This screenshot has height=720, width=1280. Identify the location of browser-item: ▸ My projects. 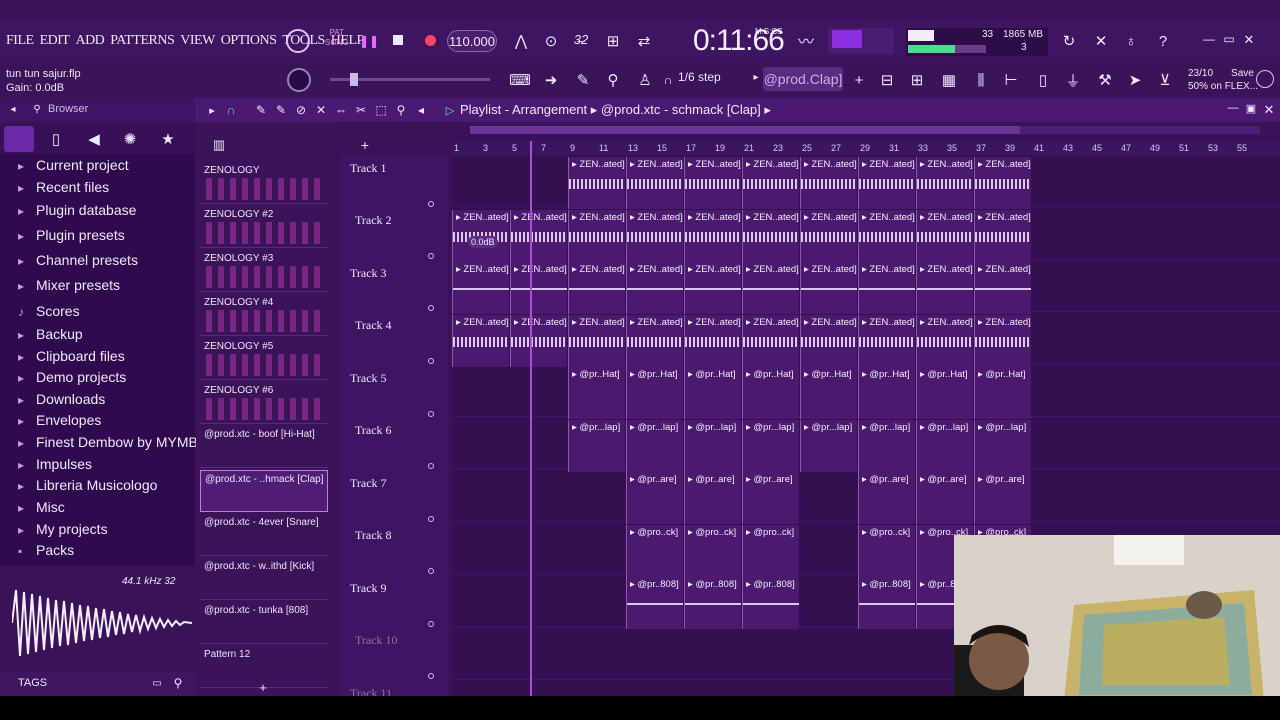
(63, 529).